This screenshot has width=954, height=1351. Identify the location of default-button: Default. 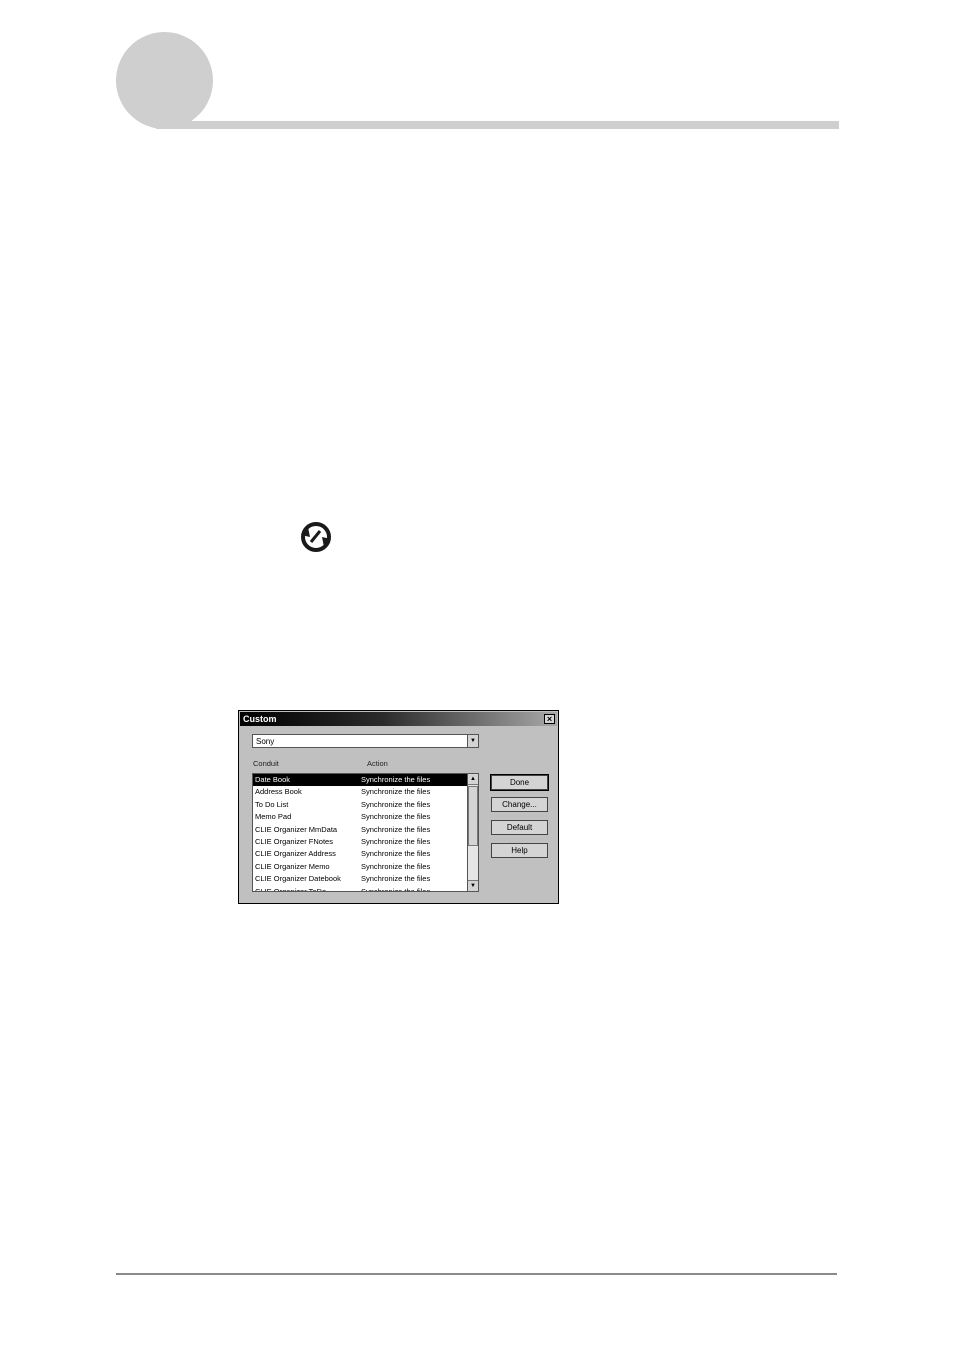
(519, 827).